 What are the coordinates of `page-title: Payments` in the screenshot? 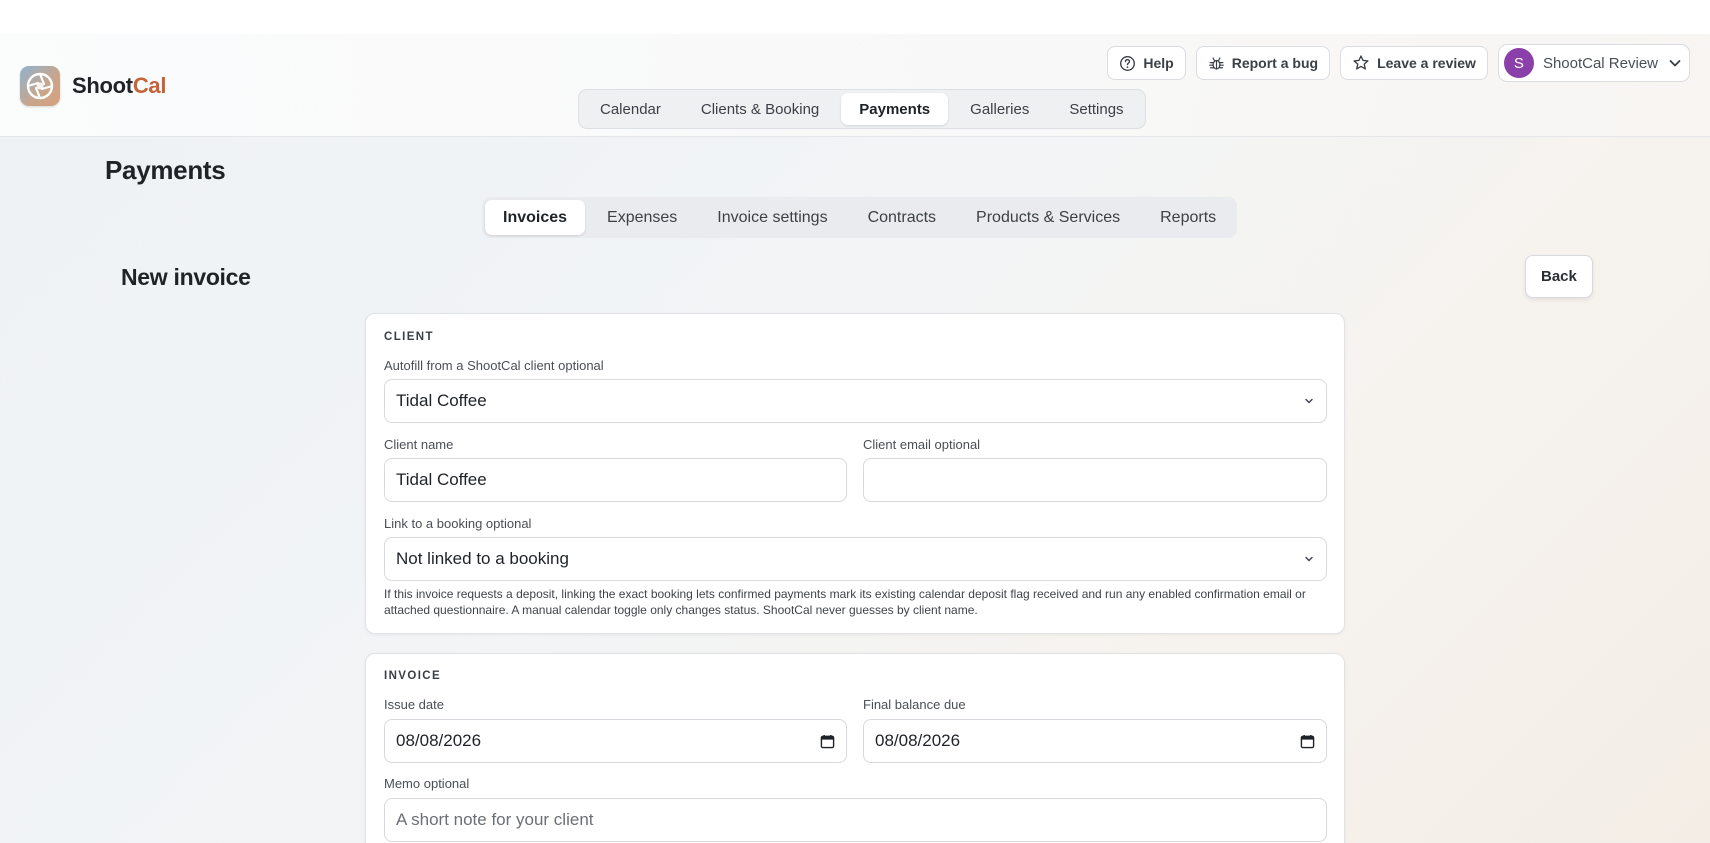 It's located at (165, 170).